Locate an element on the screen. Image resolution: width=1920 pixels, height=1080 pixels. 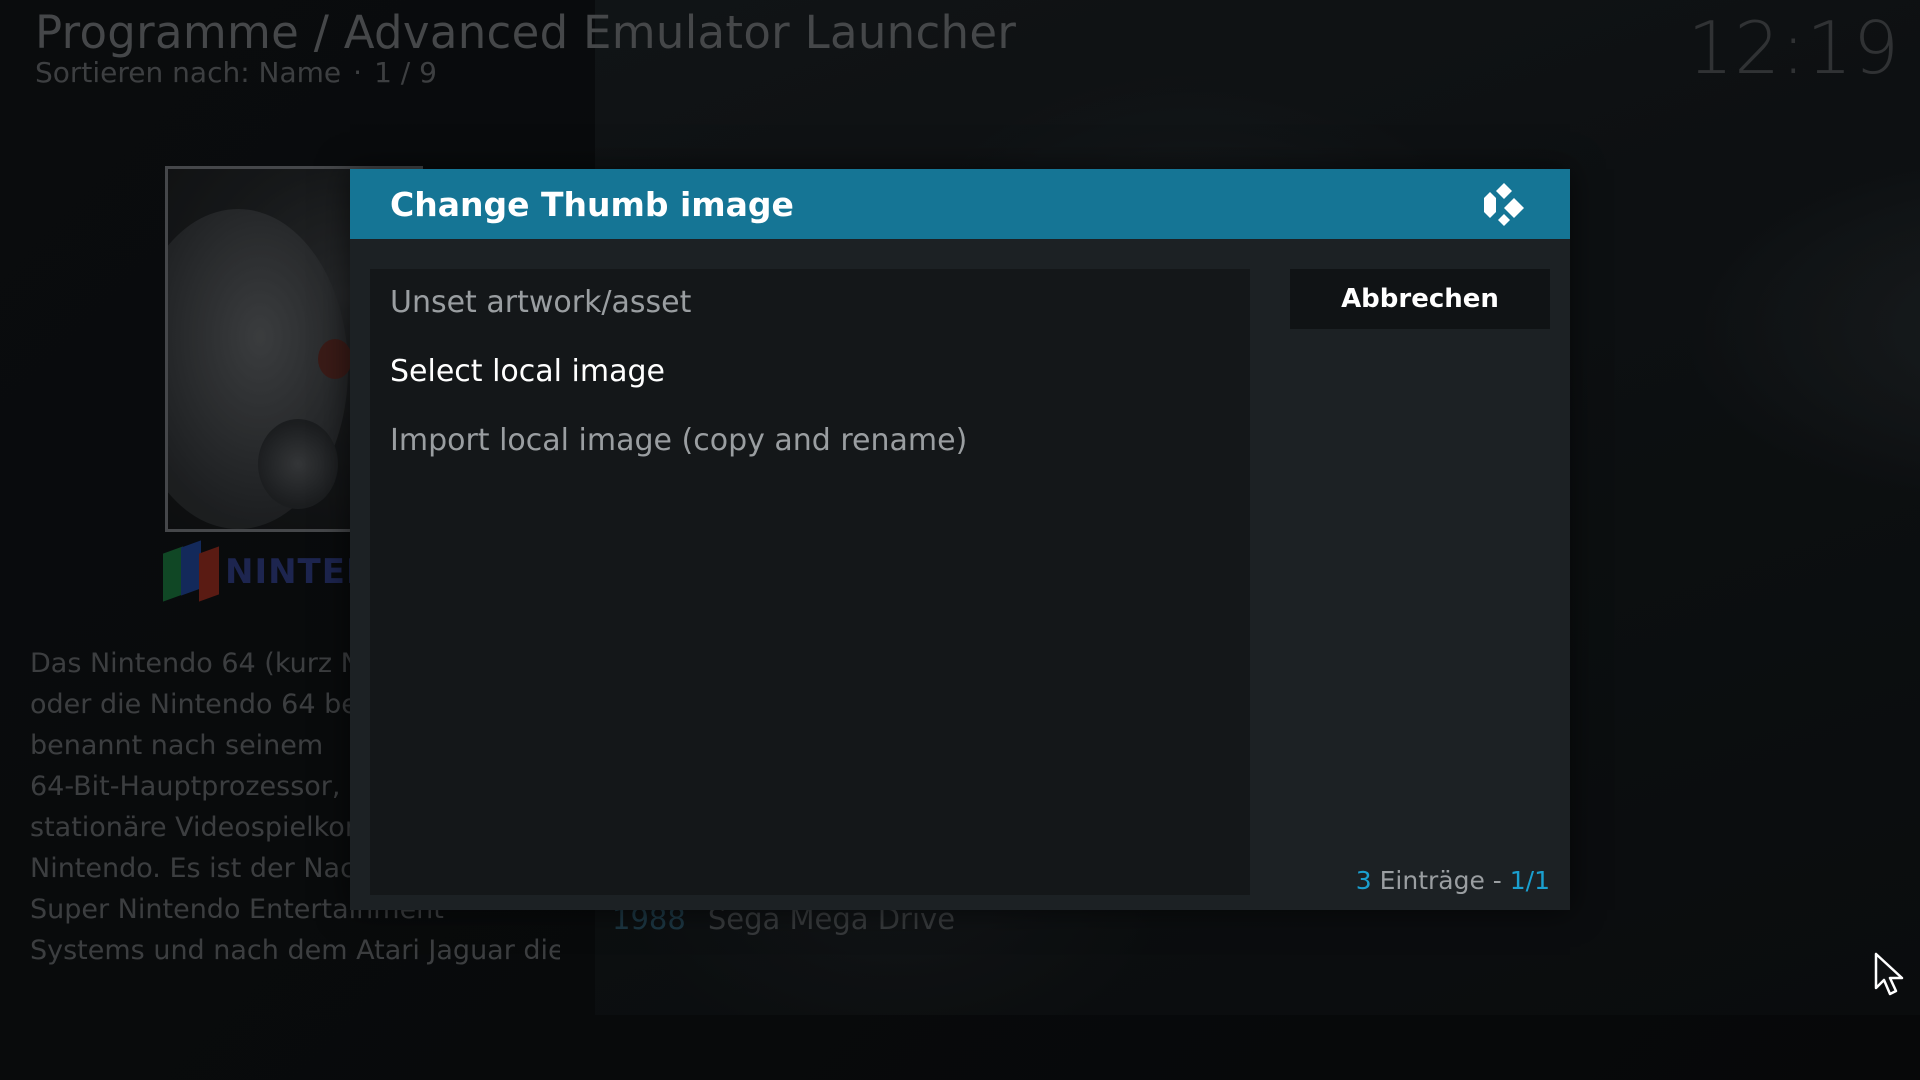
option-select-local-image: Select local image is located at coordinates (810, 372).